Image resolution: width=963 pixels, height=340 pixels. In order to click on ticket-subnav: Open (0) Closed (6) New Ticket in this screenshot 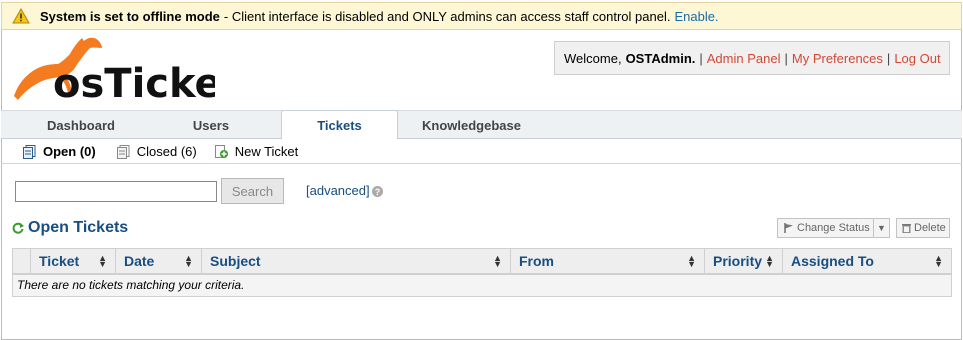, I will do `click(481, 152)`.